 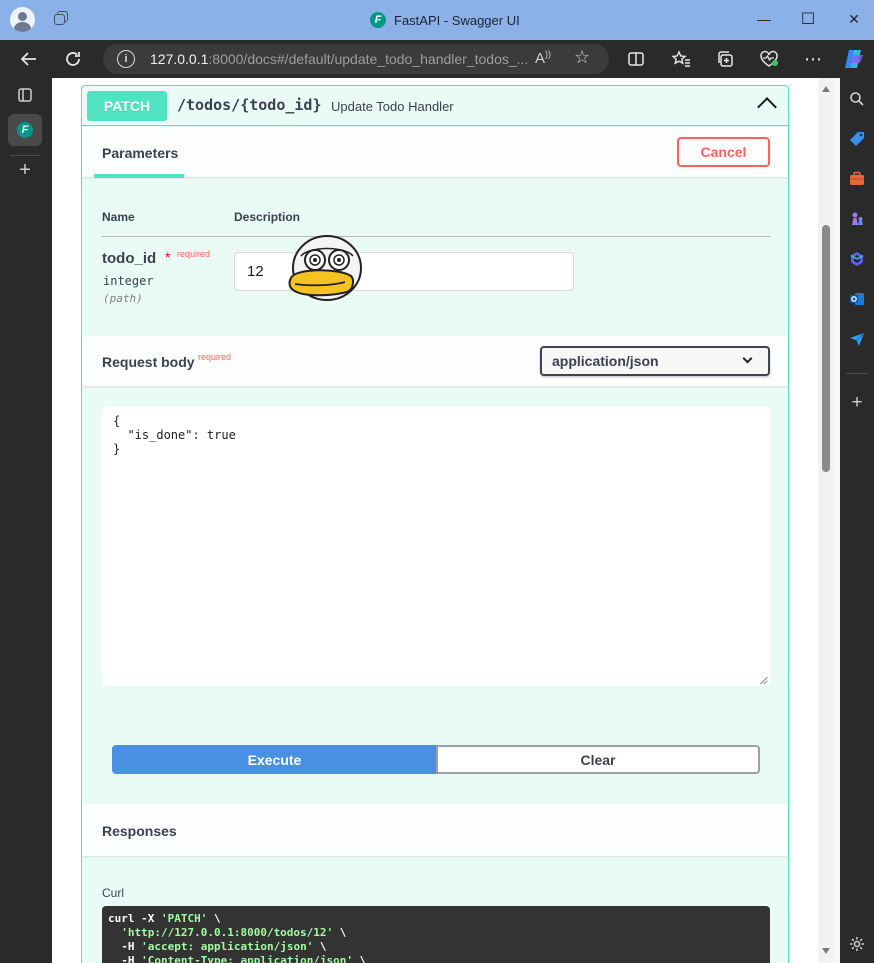 What do you see at coordinates (139, 176) in the screenshot?
I see `tab-active-underline` at bounding box center [139, 176].